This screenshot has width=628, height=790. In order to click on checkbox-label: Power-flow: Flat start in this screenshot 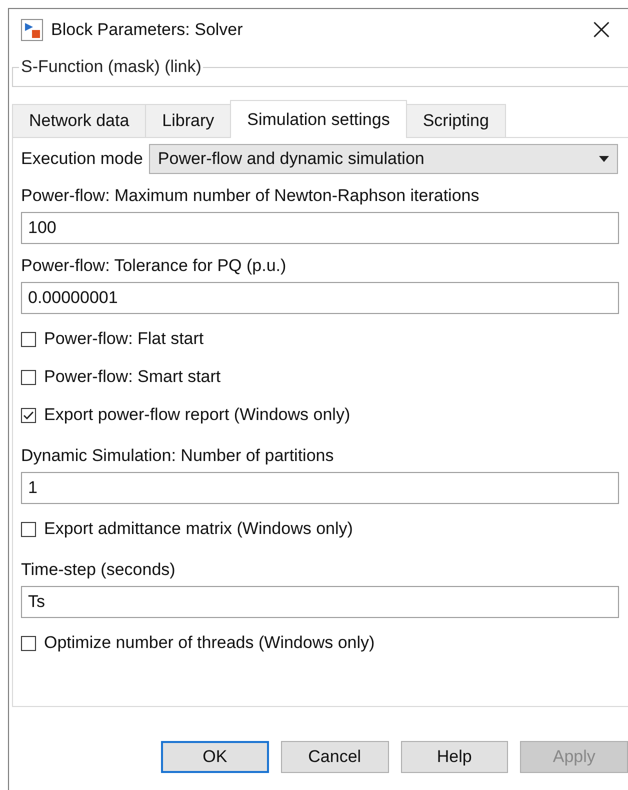, I will do `click(124, 339)`.